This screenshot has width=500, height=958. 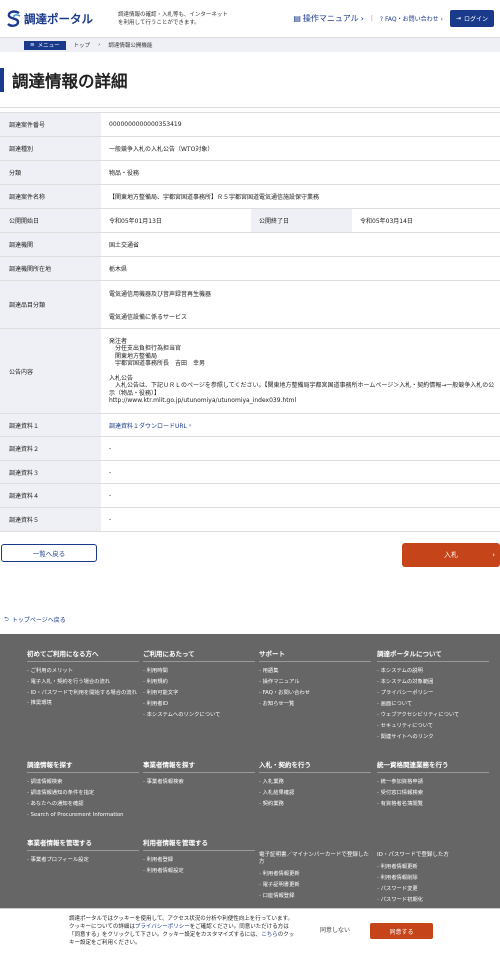 I want to click on breadcrumb-chevron-icon: ›, so click(x=99, y=45).